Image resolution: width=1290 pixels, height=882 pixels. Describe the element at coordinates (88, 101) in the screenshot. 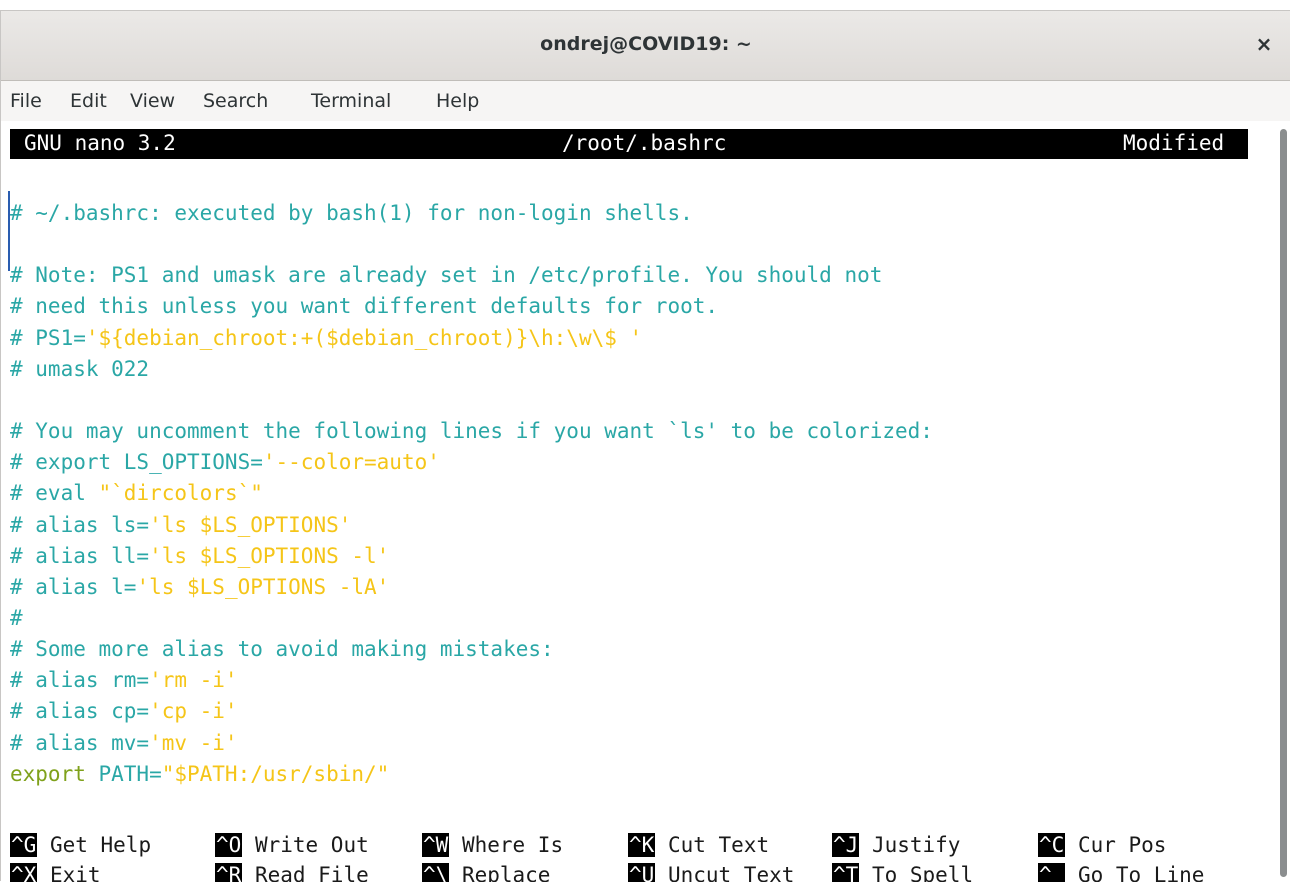

I see `menu-edit: Edit` at that location.